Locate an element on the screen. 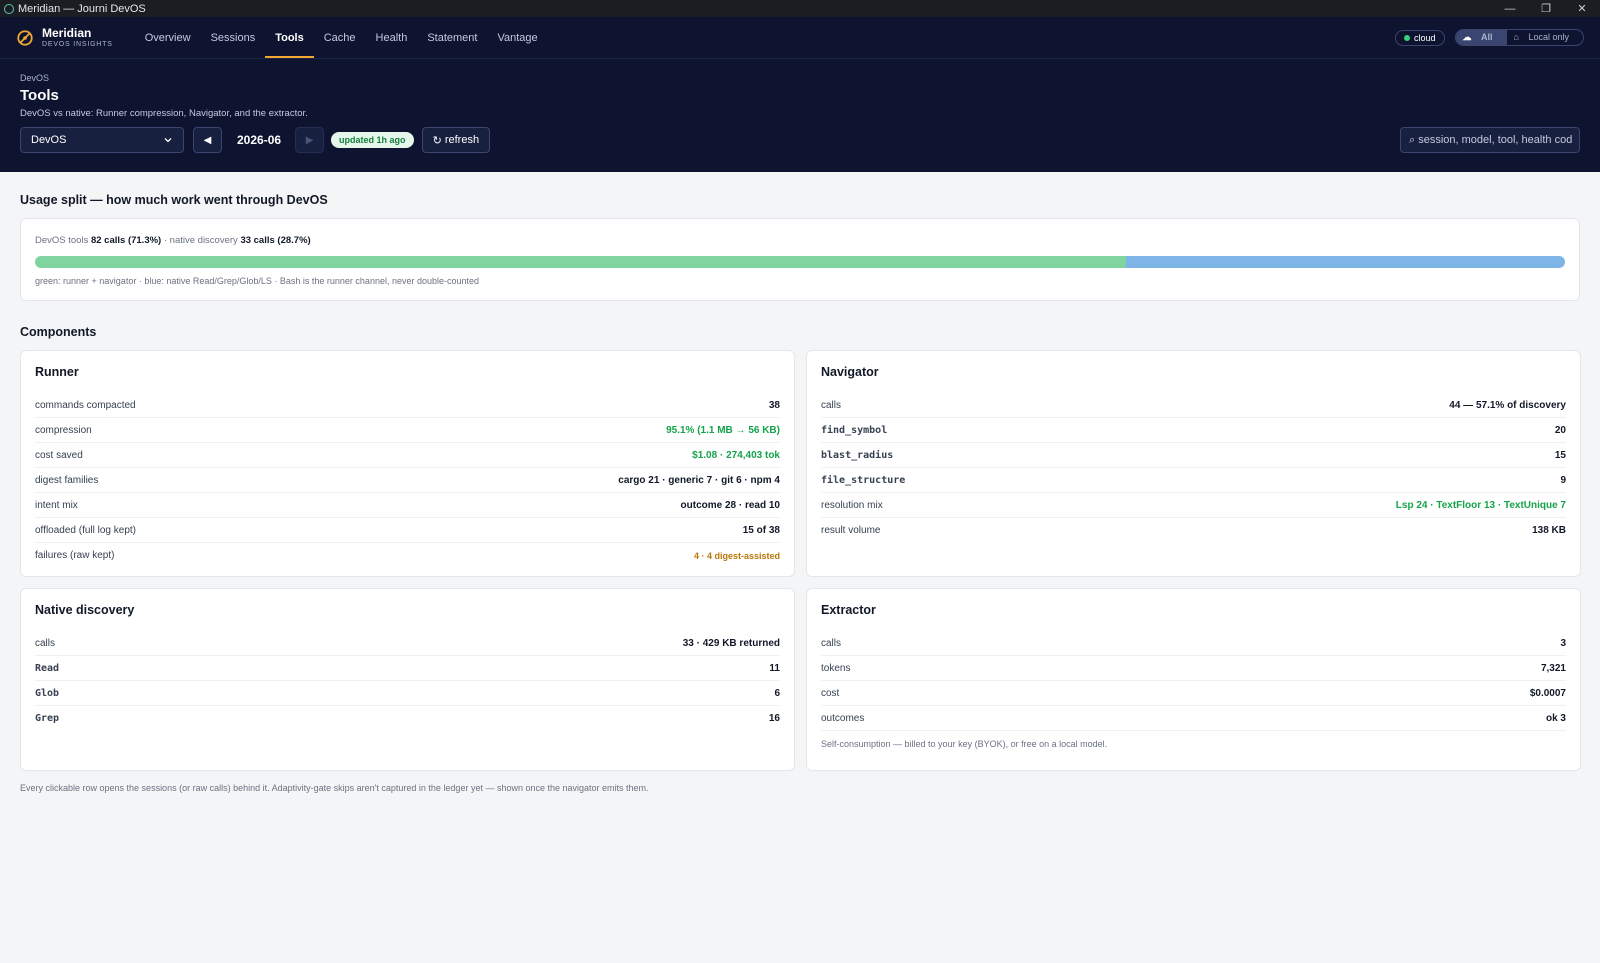  row-value: 9 is located at coordinates (1563, 480).